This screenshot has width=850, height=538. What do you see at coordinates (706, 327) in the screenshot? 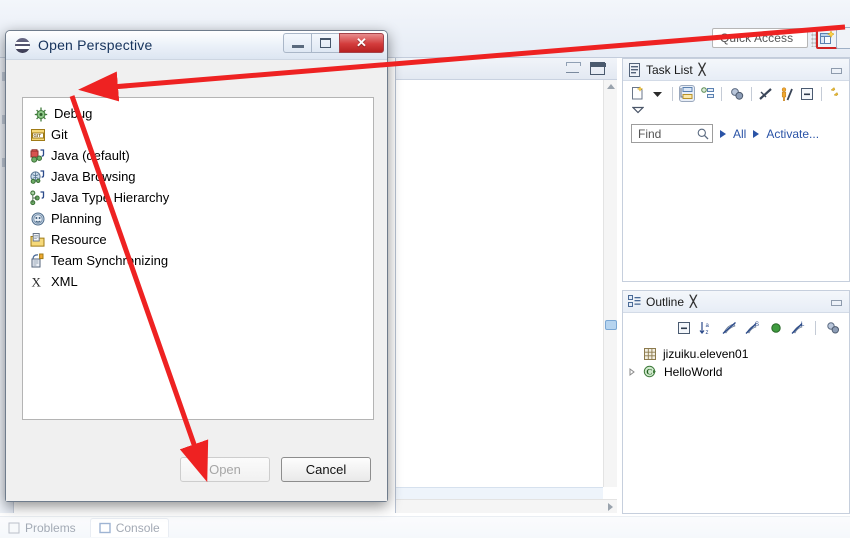
I see `sort-icon: a z` at bounding box center [706, 327].